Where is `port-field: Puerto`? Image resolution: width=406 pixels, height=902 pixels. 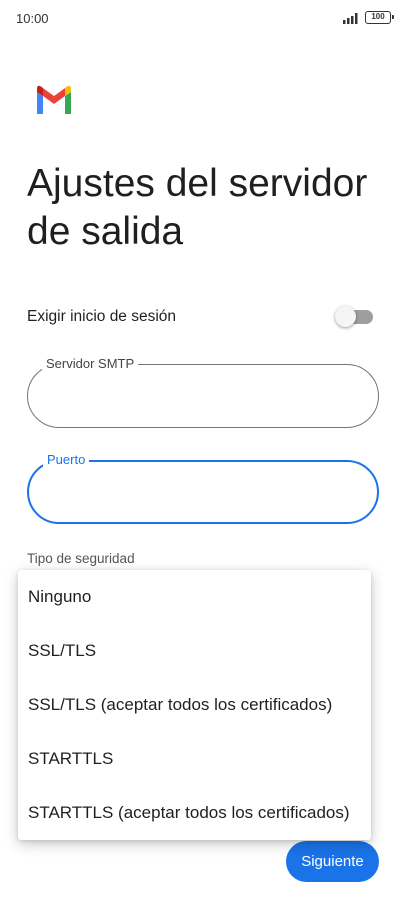
port-field: Puerto is located at coordinates (203, 488).